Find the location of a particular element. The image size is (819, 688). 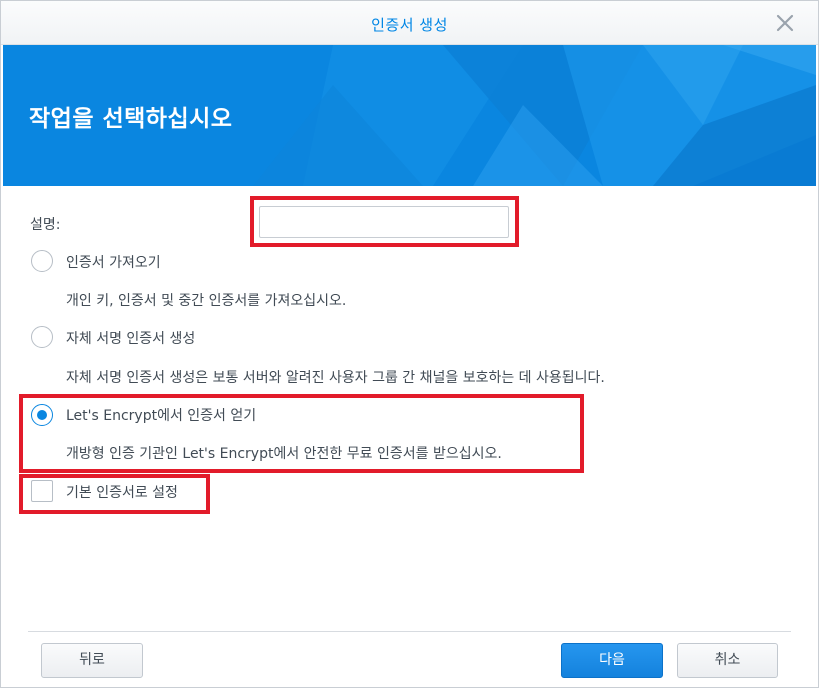

close-icon is located at coordinates (785, 23).